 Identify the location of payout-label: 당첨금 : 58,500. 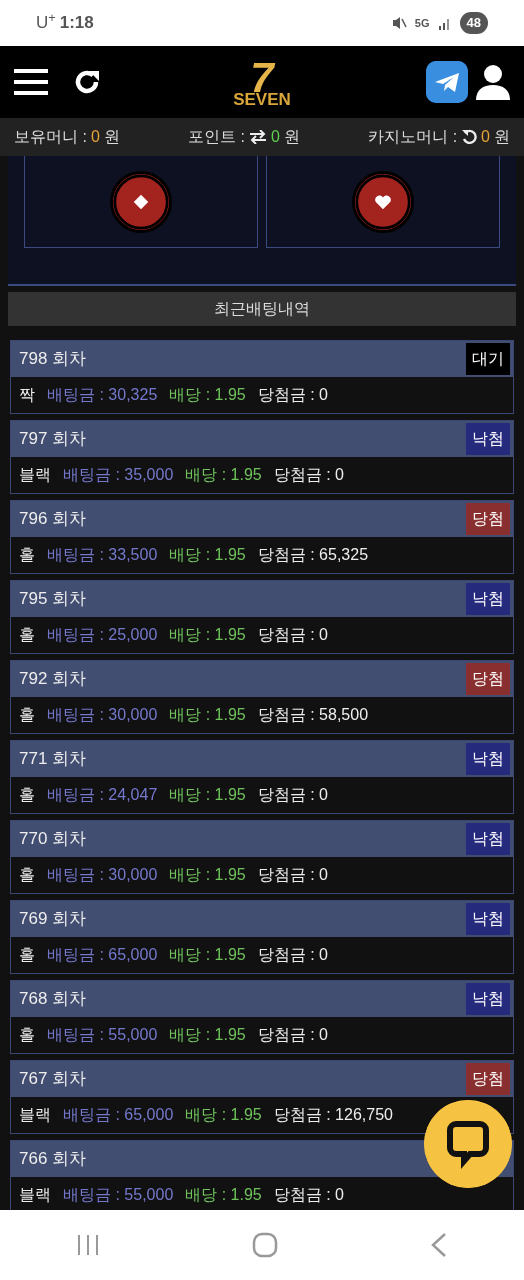
(313, 715).